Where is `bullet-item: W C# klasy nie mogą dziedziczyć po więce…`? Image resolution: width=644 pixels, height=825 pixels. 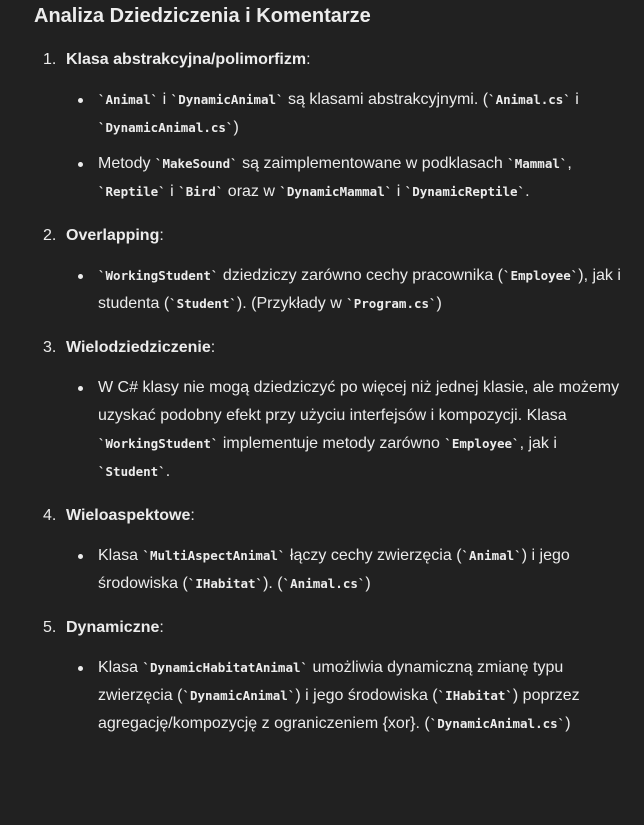
bullet-item: W C# klasy nie mogą dziedziczyć po więce… is located at coordinates (345, 430).